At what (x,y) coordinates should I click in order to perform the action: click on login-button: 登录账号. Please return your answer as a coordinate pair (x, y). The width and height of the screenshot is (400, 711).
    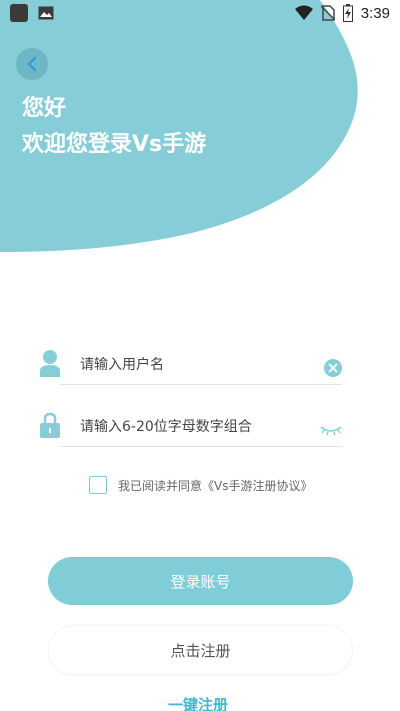
    Looking at the image, I should click on (200, 581).